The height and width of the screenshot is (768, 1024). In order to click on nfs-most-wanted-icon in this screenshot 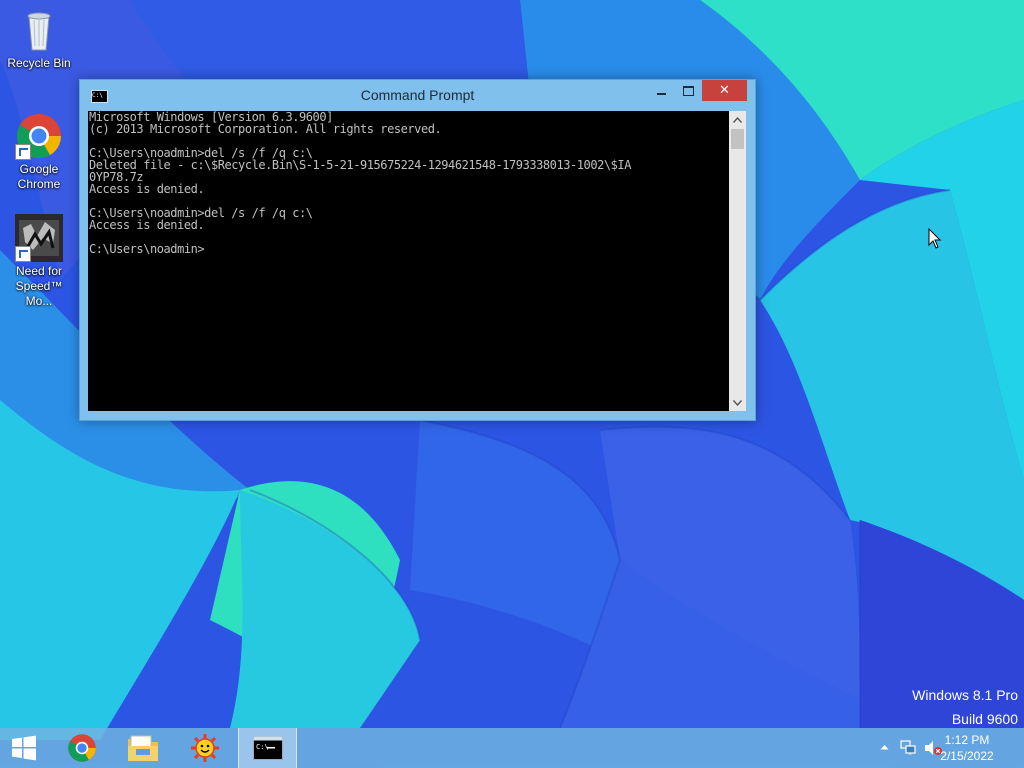, I will do `click(39, 238)`.